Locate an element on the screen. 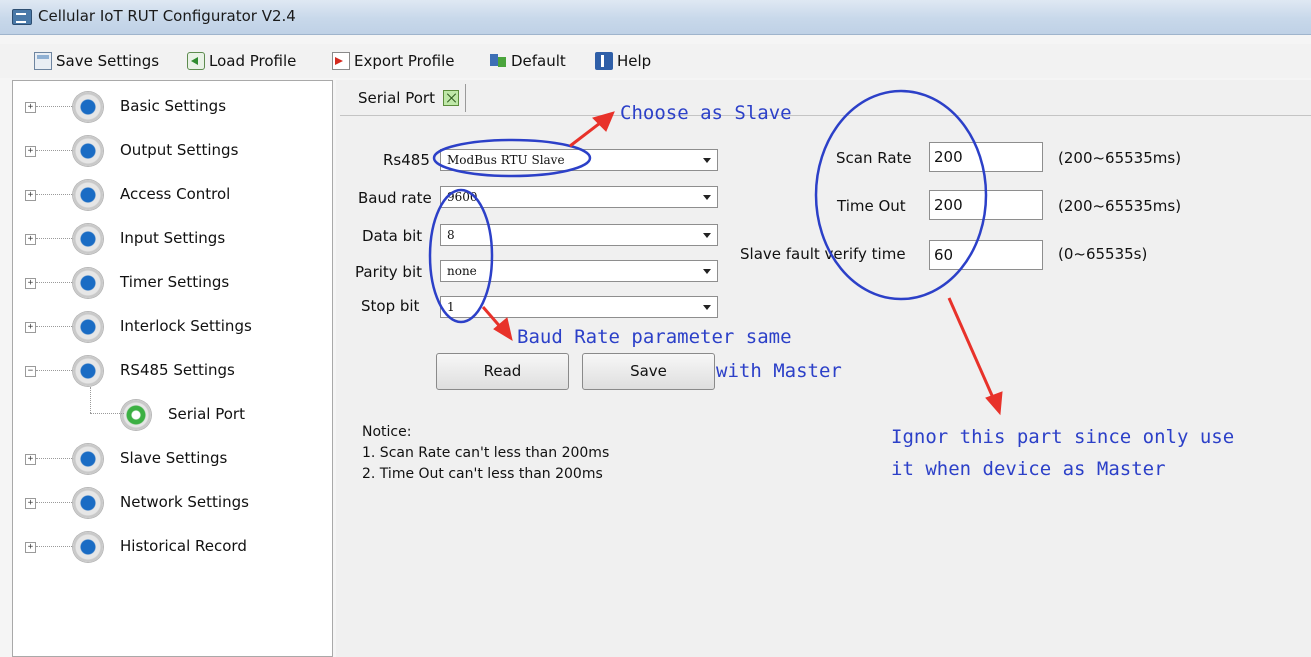  tree-item-input-settings: + Input Settings is located at coordinates (172, 238).